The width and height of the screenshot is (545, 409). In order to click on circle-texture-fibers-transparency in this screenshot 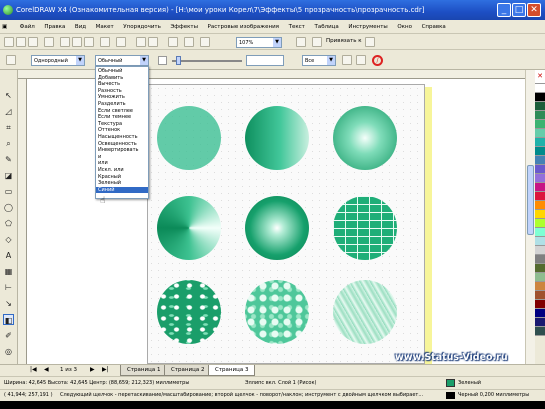, I will do `click(365, 312)`.